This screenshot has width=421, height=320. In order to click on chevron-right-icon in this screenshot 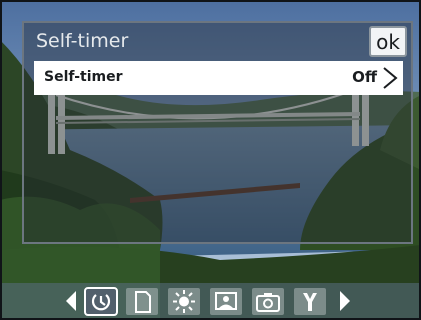, I will do `click(390, 78)`.